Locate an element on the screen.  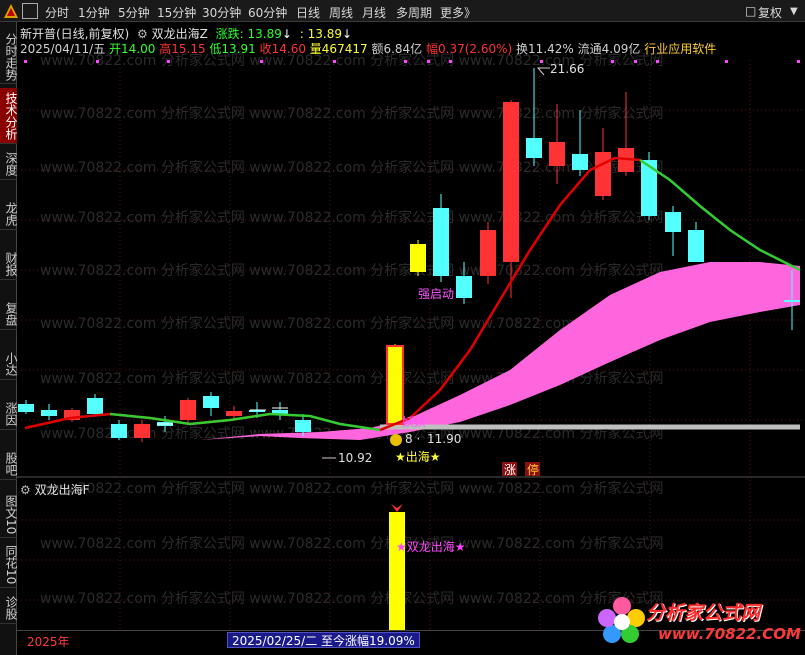
tab-jishu-fenxi: 技术分析 is located at coordinates (9, 116).